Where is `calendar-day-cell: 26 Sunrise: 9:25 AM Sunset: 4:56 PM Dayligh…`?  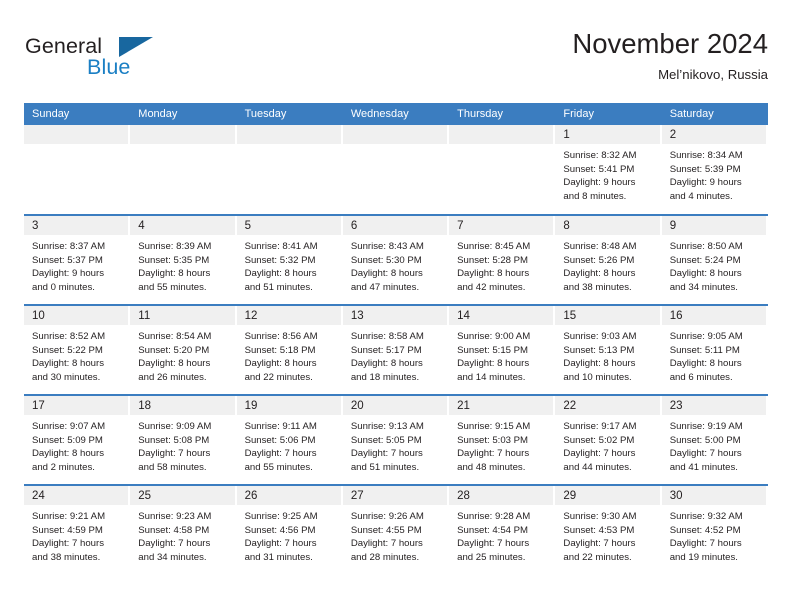 calendar-day-cell: 26 Sunrise: 9:25 AM Sunset: 4:56 PM Dayligh… is located at coordinates (289, 529).